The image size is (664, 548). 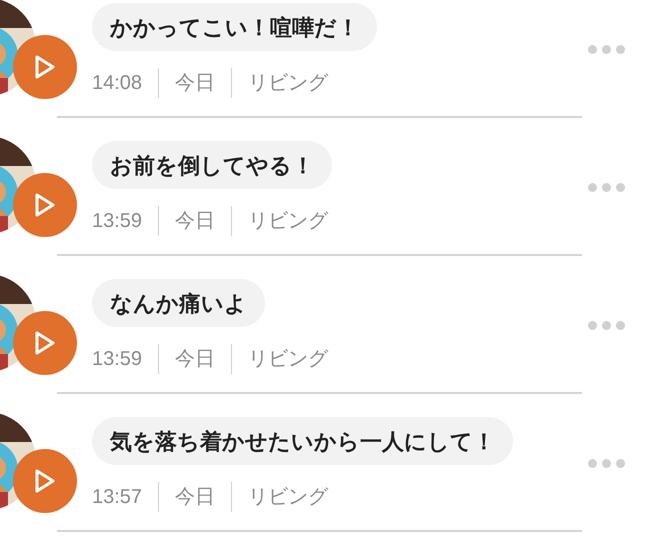 I want to click on message-time: 14:08, so click(x=117, y=83).